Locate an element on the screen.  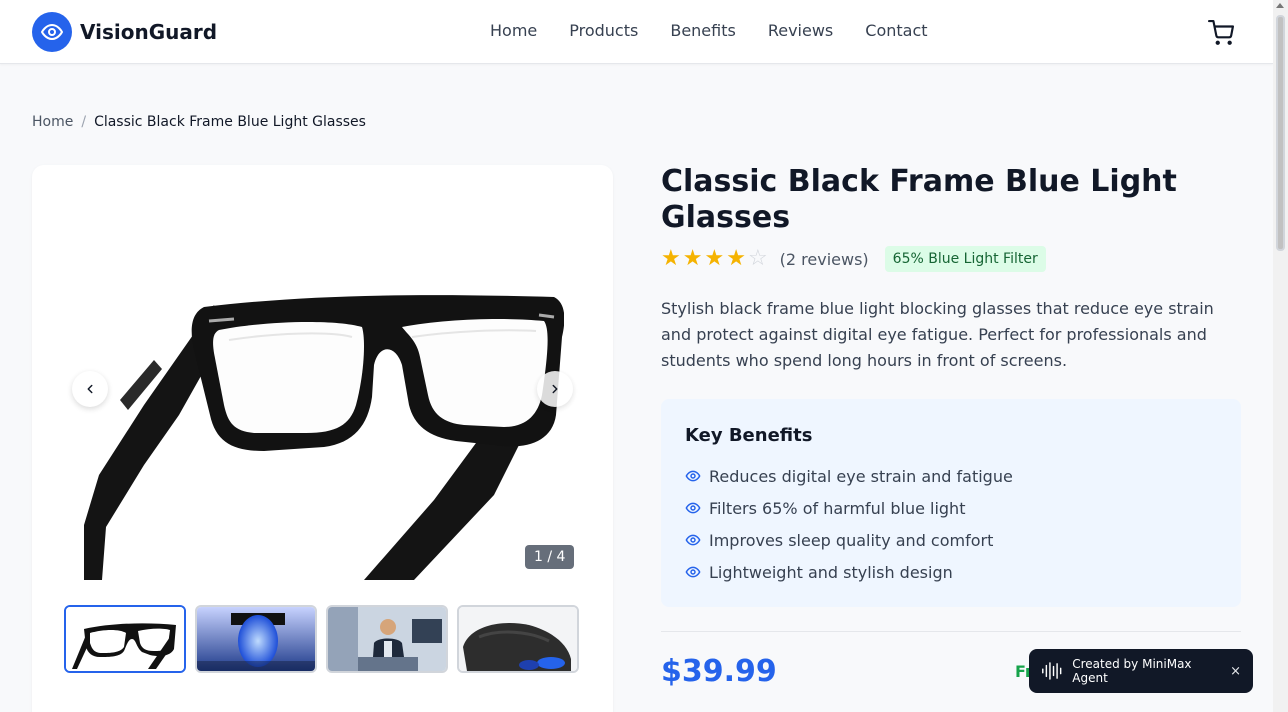
breadcrumb-current: Classic Black Frame Blue Light Glasses is located at coordinates (230, 122).